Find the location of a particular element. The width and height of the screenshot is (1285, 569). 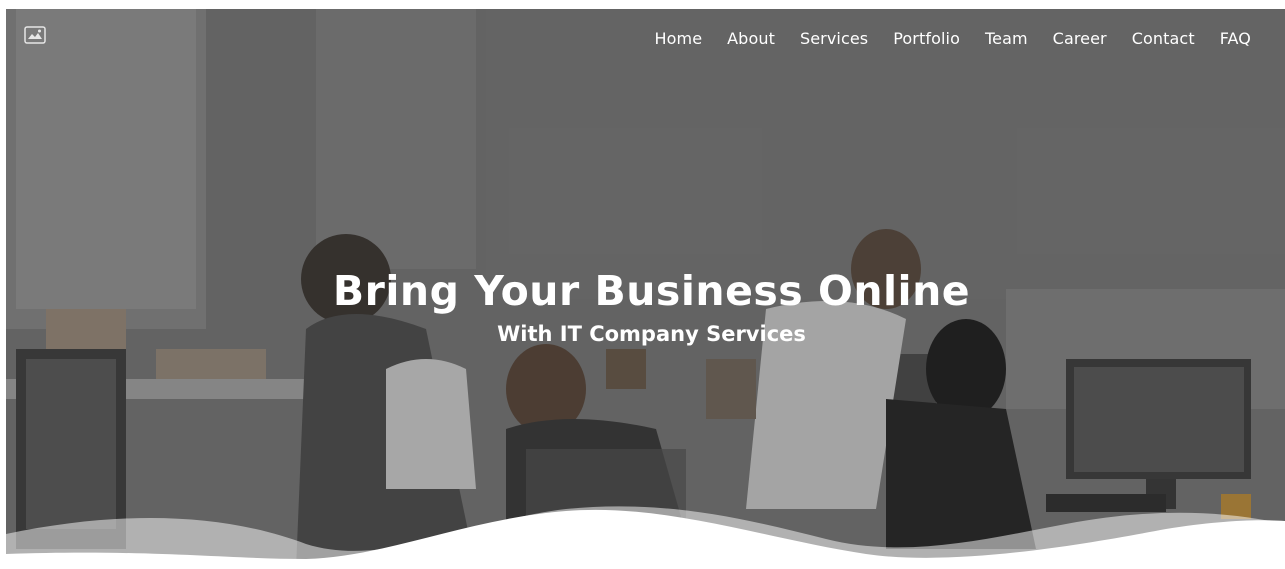

nav-link-home: Home is located at coordinates (678, 38).